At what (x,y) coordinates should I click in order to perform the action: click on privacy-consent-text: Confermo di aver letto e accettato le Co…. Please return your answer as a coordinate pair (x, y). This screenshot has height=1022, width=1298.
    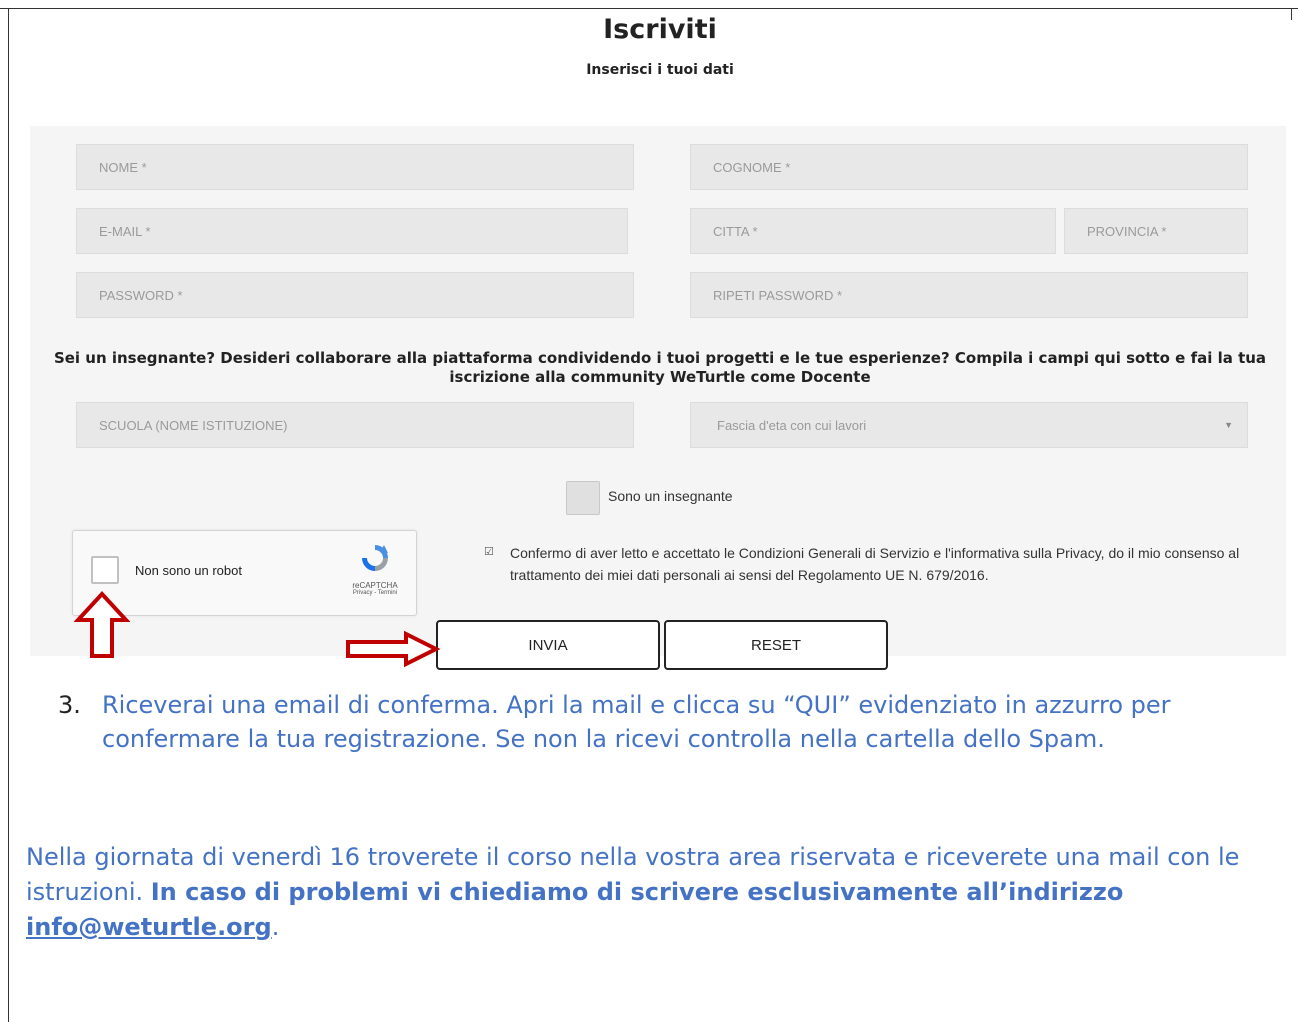
    Looking at the image, I should click on (875, 564).